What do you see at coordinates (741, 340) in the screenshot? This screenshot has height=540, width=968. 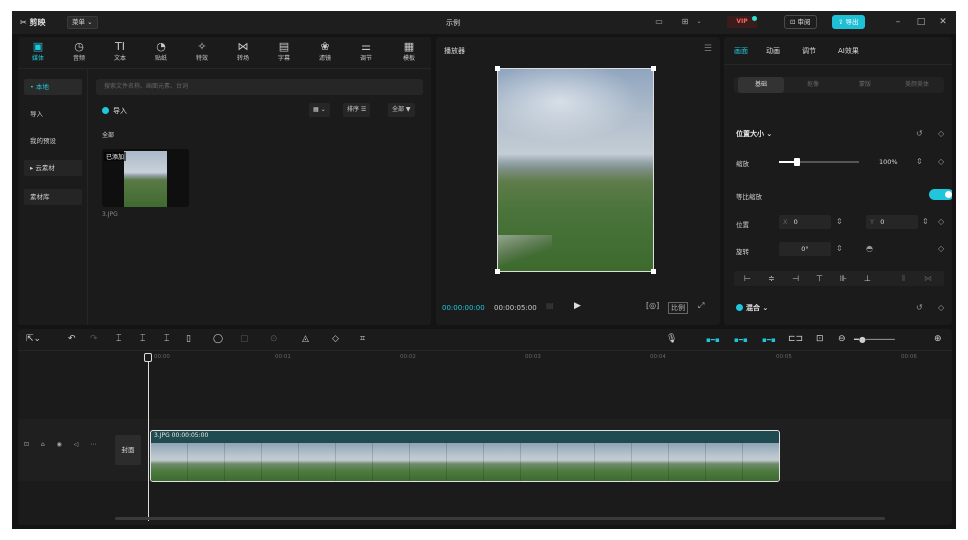 I see `auto-snap-icon: ▪━▪` at bounding box center [741, 340].